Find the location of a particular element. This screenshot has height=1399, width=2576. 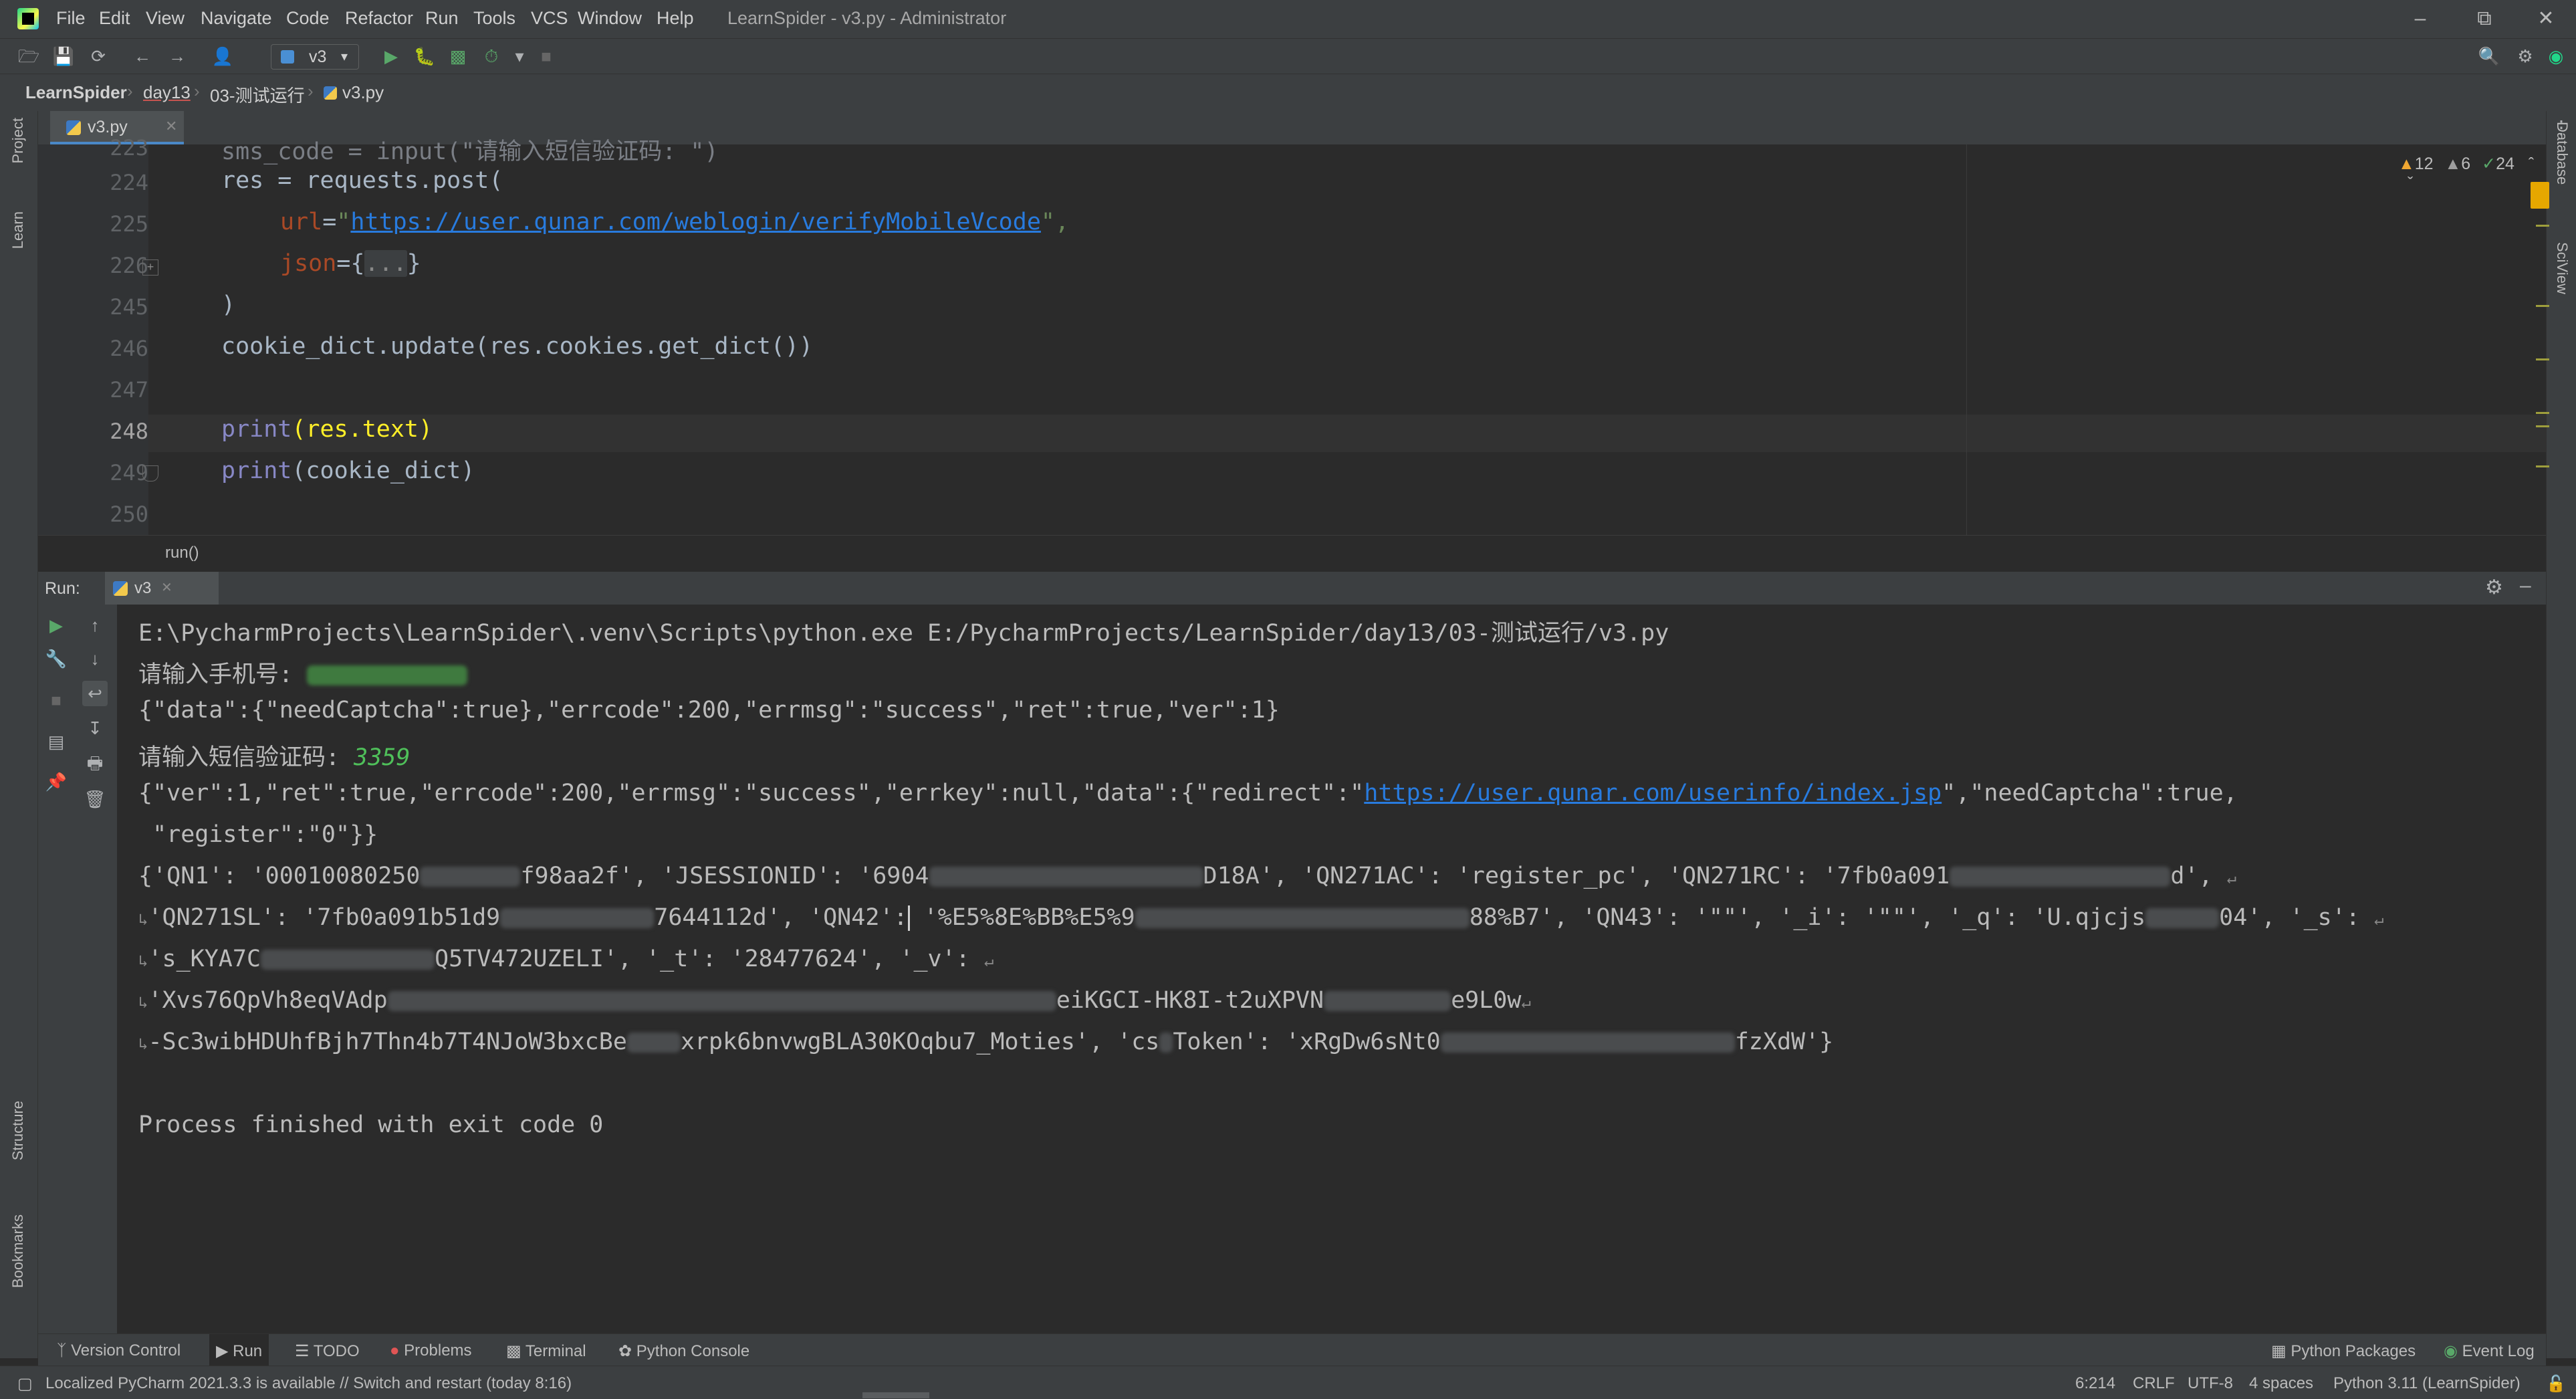

menu-file: File is located at coordinates (71, 18).